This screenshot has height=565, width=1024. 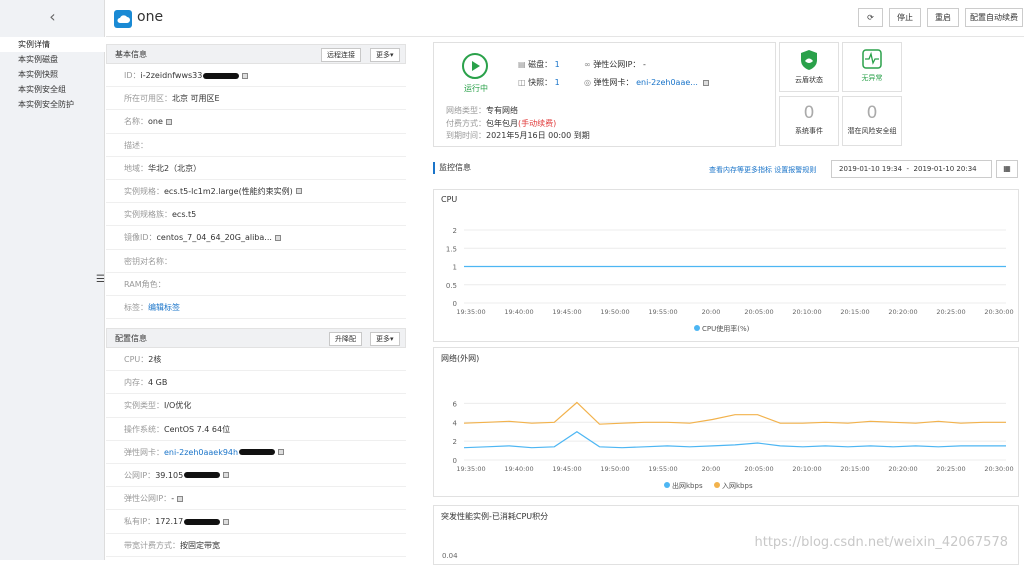 What do you see at coordinates (455, 304) in the screenshot?
I see `y-tick-label: 0` at bounding box center [455, 304].